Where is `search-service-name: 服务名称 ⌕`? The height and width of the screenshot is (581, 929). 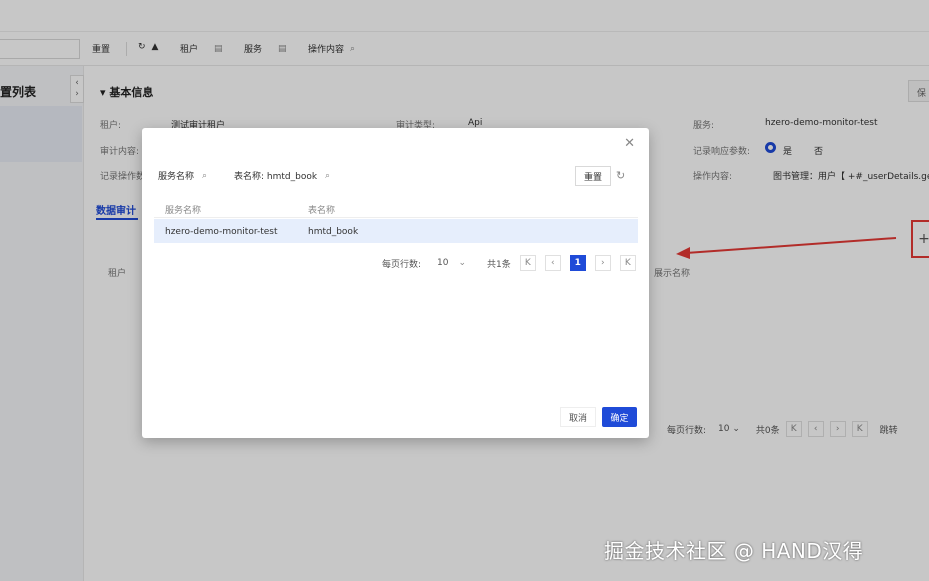
search-service-name: 服务名称 ⌕ is located at coordinates (183, 176).